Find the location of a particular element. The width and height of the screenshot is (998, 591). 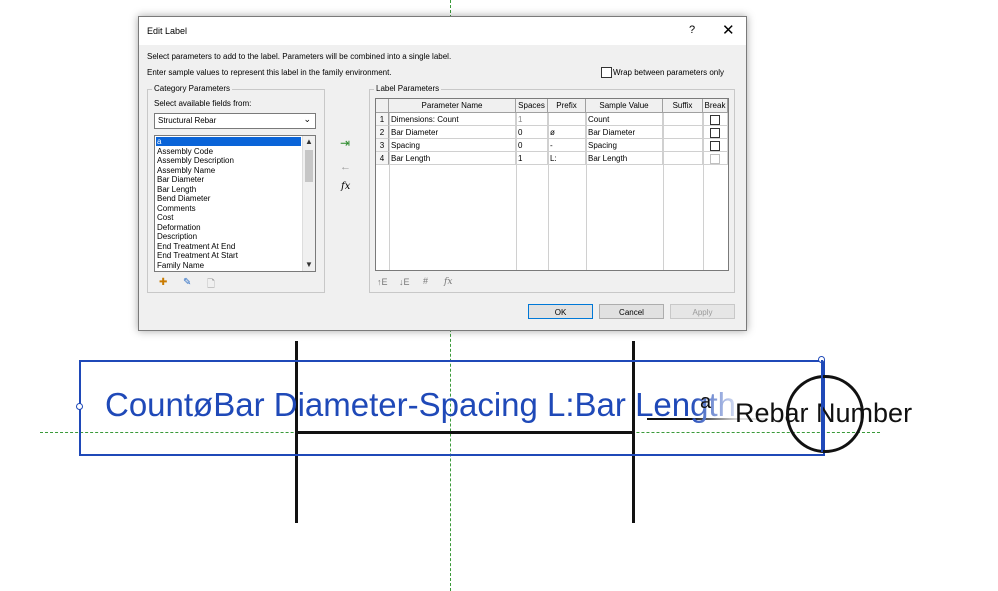

break-checkbox-disabled is located at coordinates (715, 159).